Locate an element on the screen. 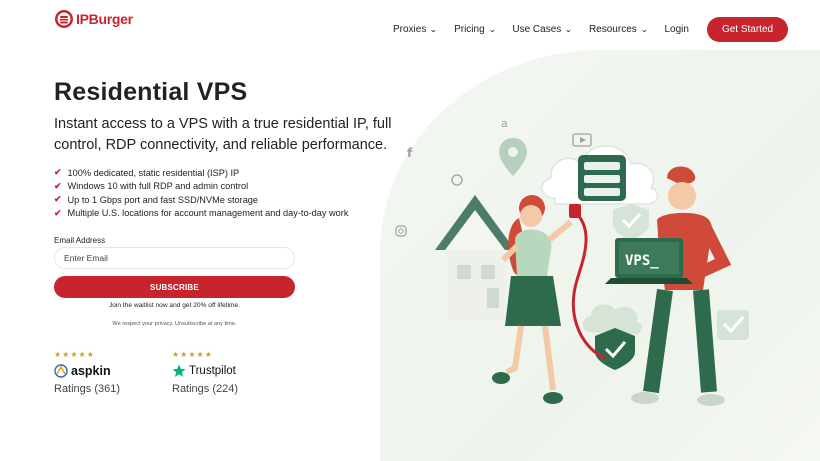 The image size is (820, 461). nav-item-label: Pricing is located at coordinates (469, 29).